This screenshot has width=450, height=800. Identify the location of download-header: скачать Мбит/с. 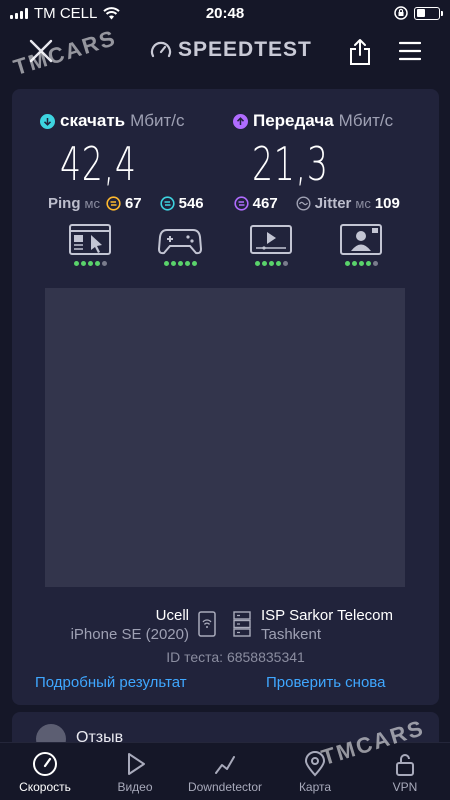
(112, 121).